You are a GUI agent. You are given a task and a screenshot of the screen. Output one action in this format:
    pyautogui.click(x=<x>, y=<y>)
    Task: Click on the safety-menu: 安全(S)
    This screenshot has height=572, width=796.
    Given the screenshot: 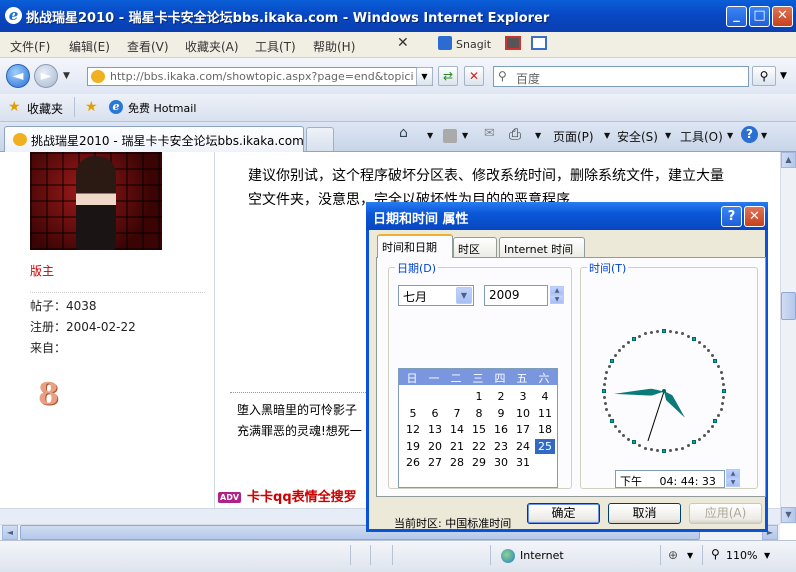 What is the action you would take?
    pyautogui.click(x=637, y=136)
    